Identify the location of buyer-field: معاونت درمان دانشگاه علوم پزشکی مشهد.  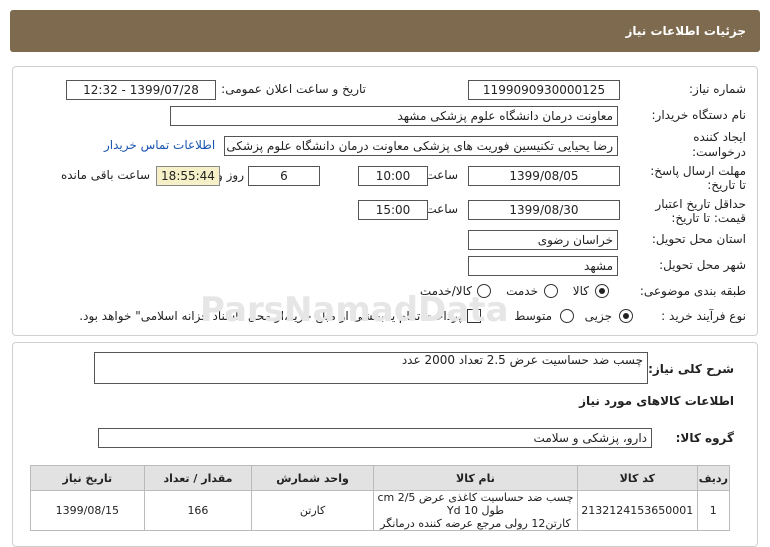
(394, 116).